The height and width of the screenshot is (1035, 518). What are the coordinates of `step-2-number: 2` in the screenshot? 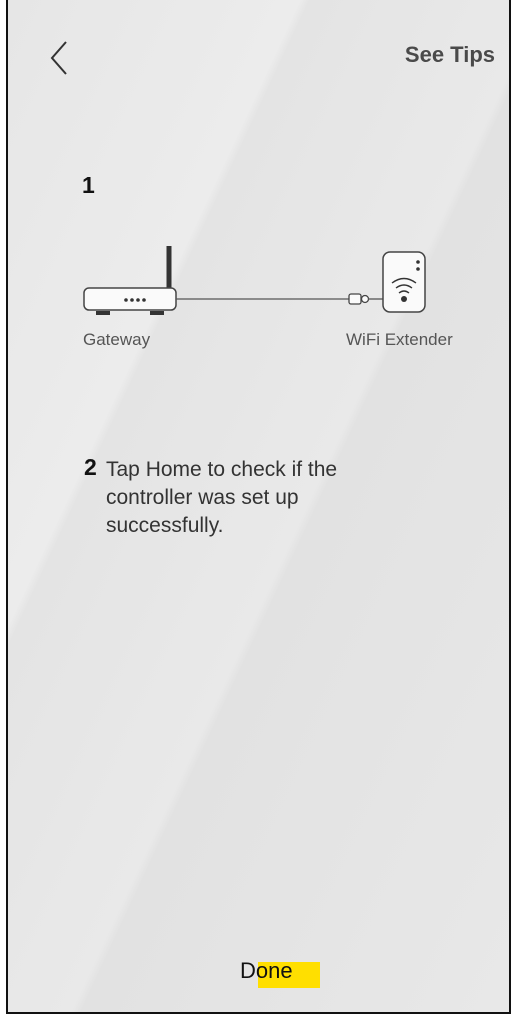 It's located at (90, 467).